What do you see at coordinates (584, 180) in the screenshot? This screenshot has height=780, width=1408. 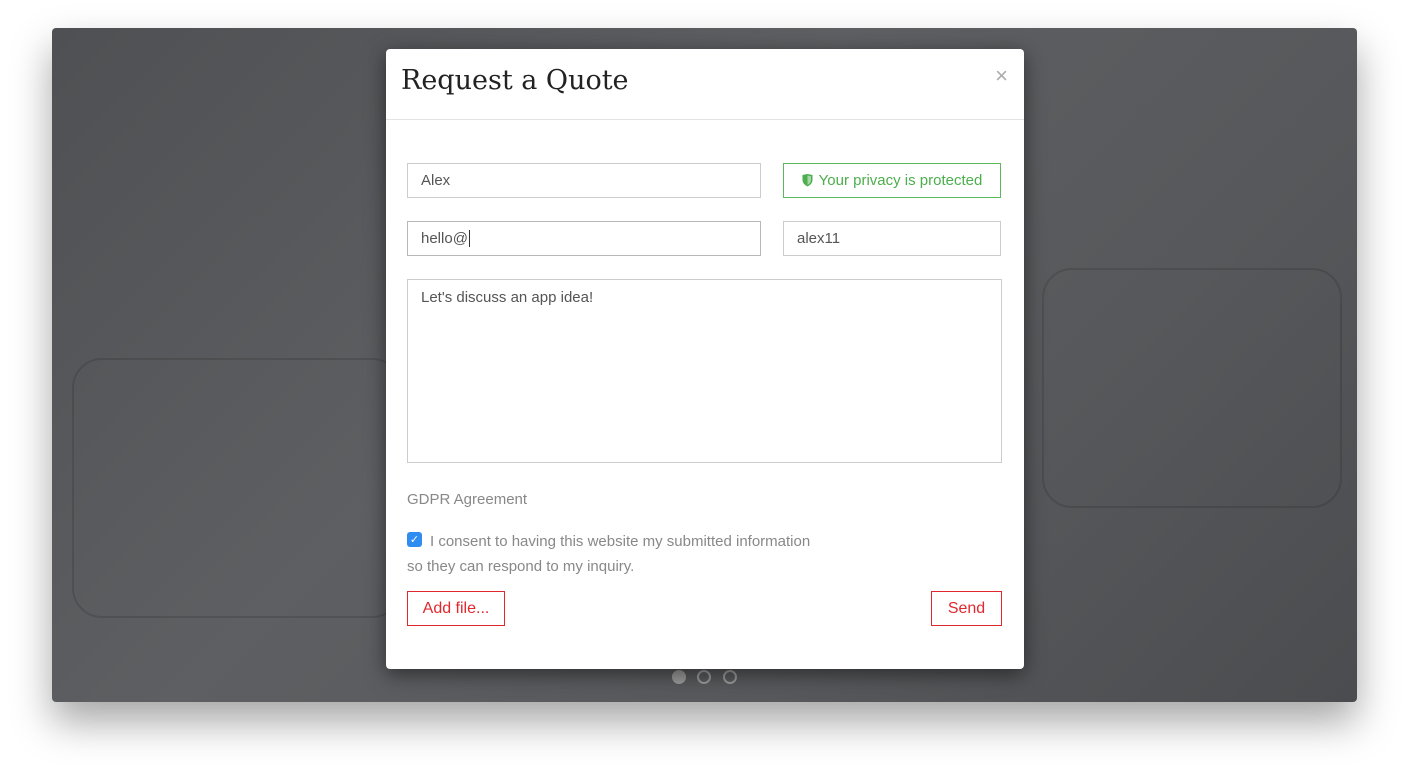 I see `name-input: Alex` at bounding box center [584, 180].